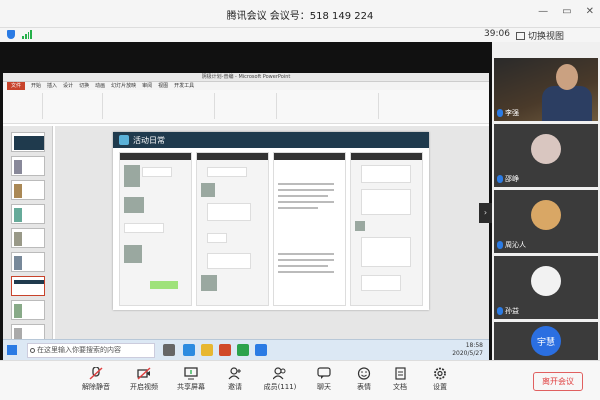  Describe the element at coordinates (261, 350) in the screenshot. I see `tencent-meeting-icon` at that location.